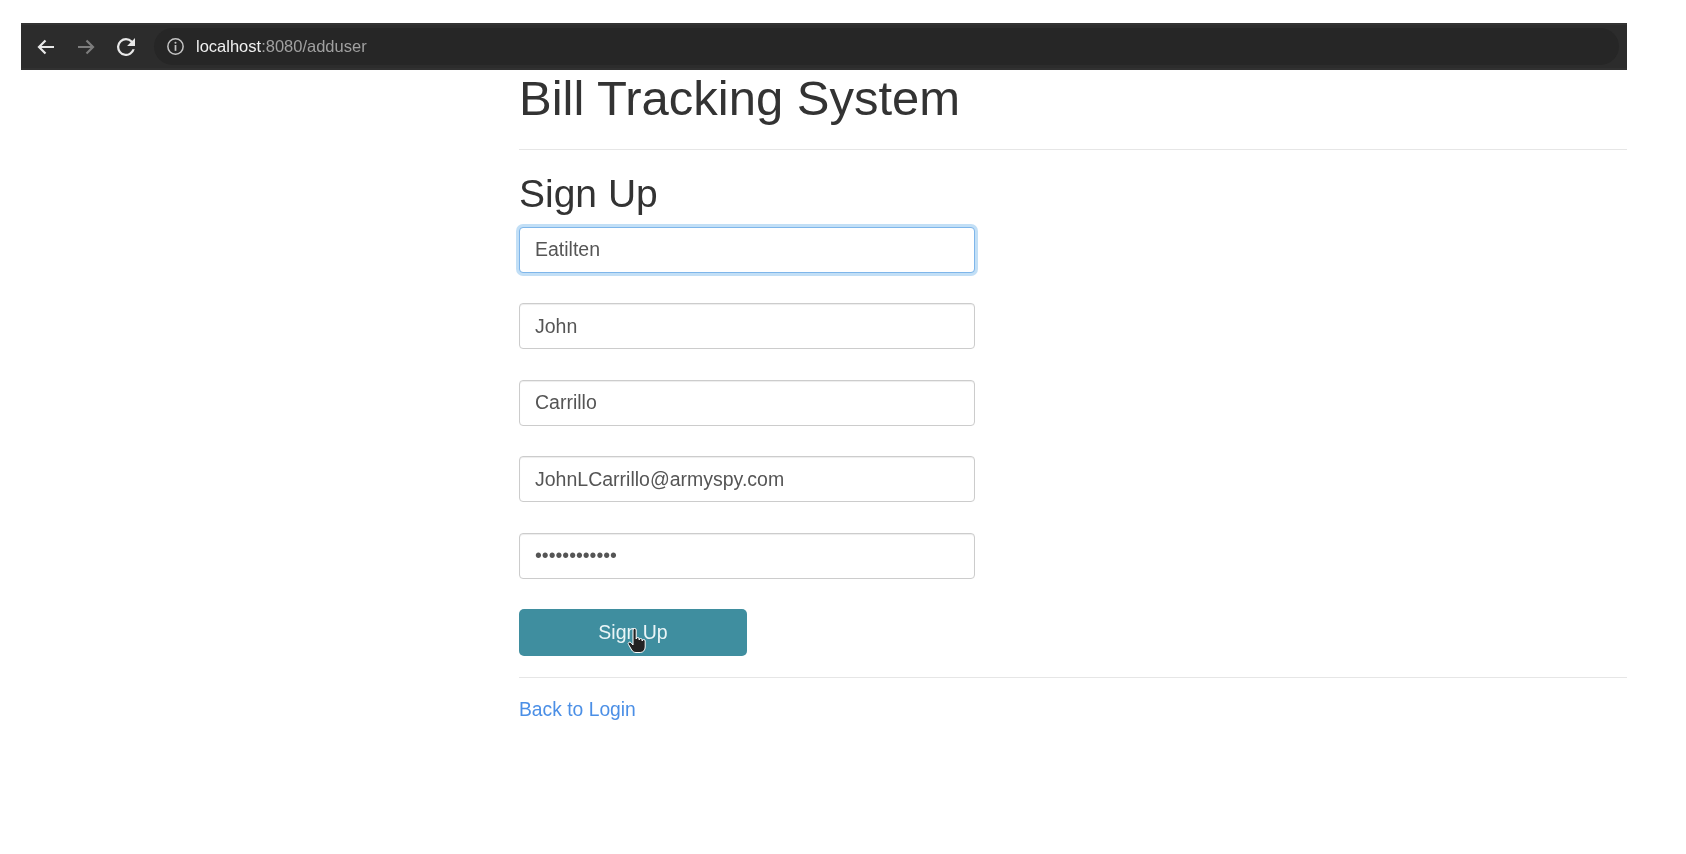 The height and width of the screenshot is (854, 1686). I want to click on right-arrow-icon, so click(86, 46).